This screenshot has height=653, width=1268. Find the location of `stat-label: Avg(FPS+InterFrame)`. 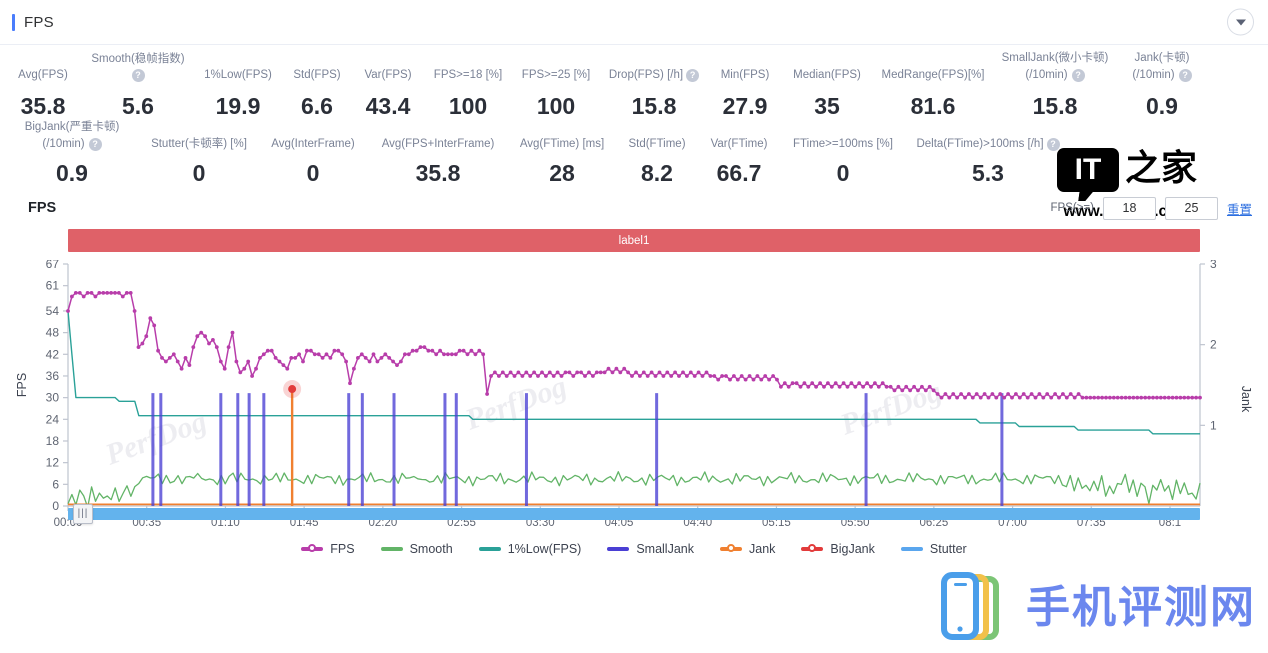

stat-label: Avg(FPS+InterFrame) is located at coordinates (438, 144).